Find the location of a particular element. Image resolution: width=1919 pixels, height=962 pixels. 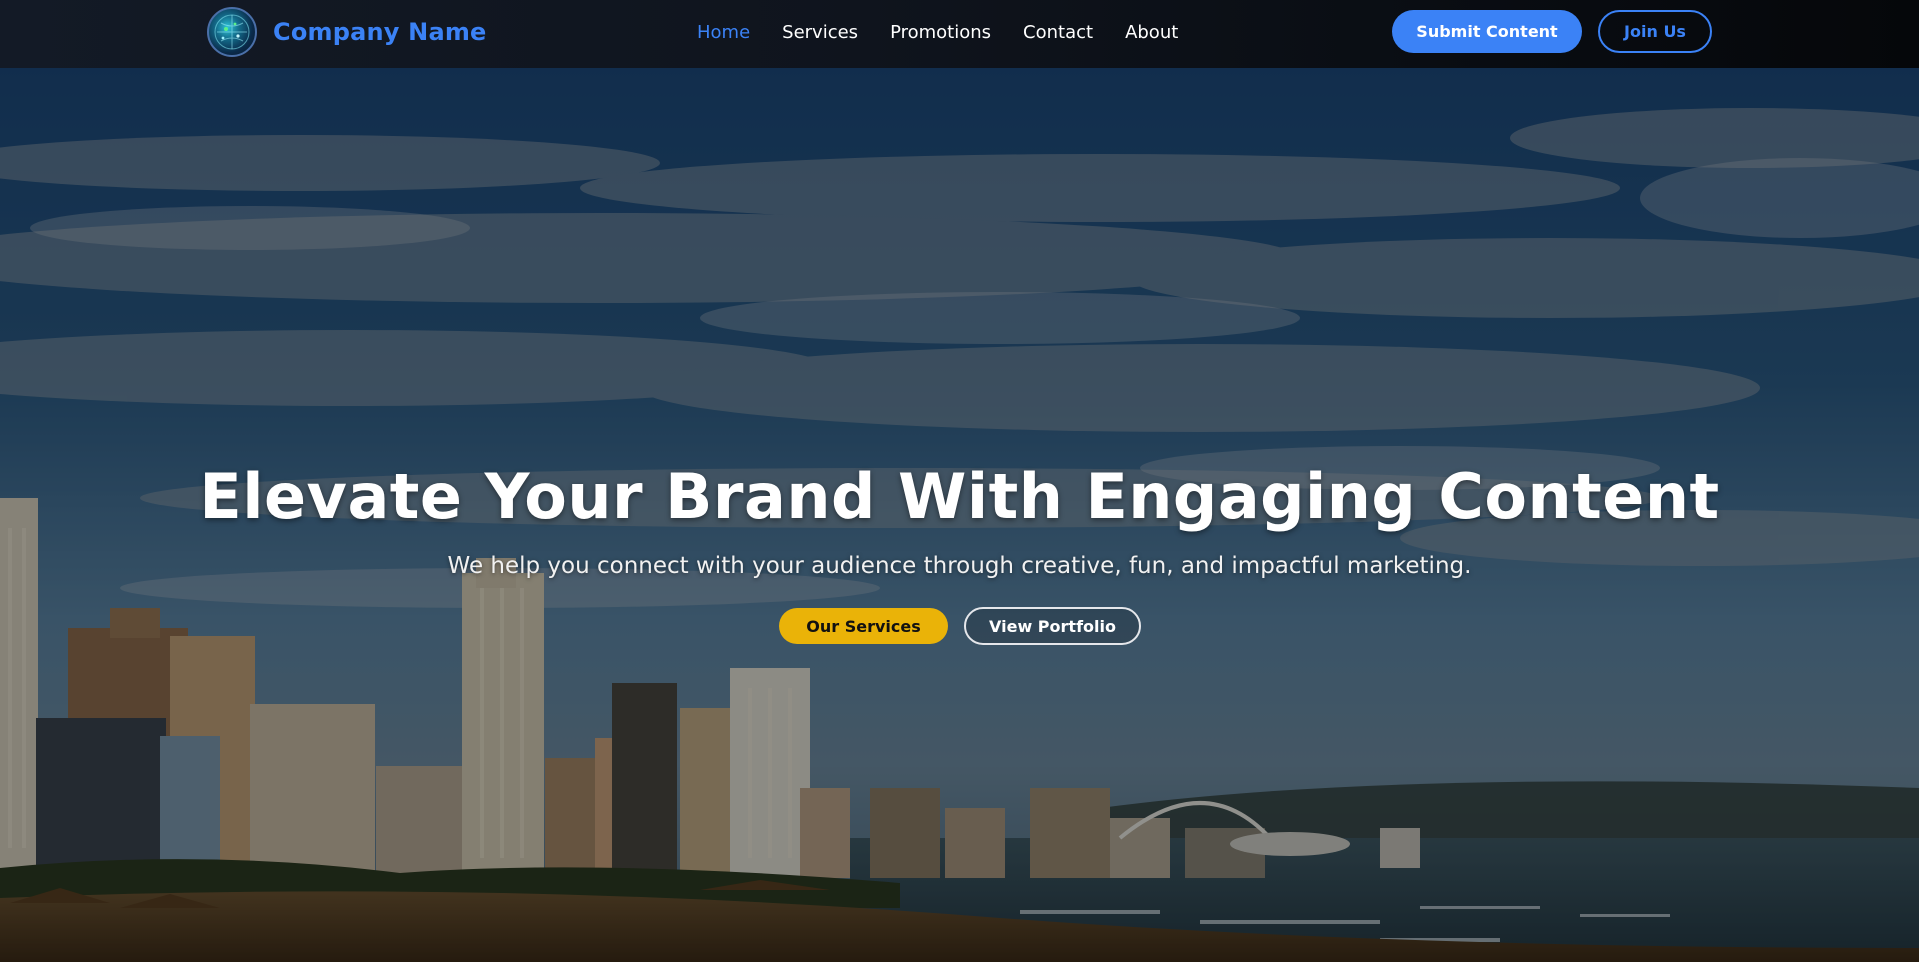

main-nav: Home Services Promotions Contact About is located at coordinates (937, 32).